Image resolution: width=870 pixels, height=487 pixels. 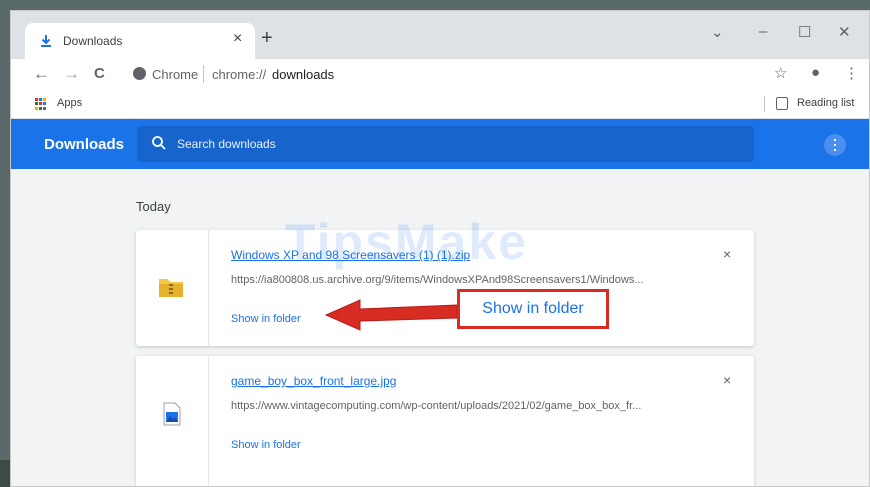 What do you see at coordinates (203, 74) in the screenshot?
I see `omnibox-divider` at bounding box center [203, 74].